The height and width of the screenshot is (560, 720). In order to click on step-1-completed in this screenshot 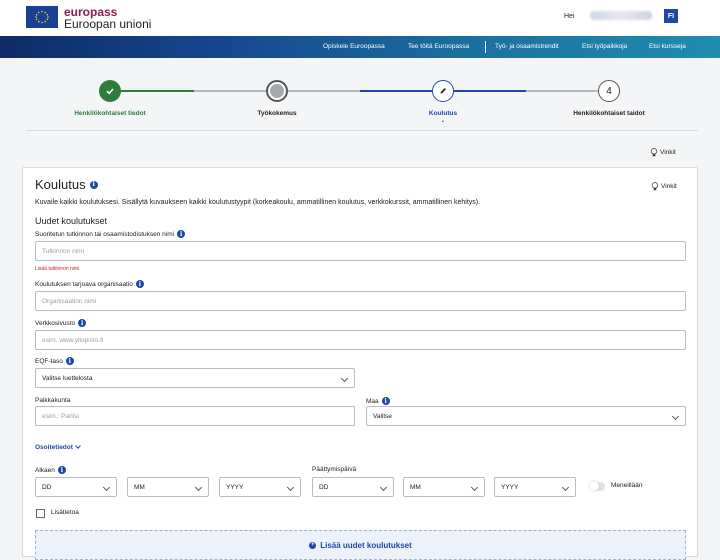, I will do `click(110, 91)`.